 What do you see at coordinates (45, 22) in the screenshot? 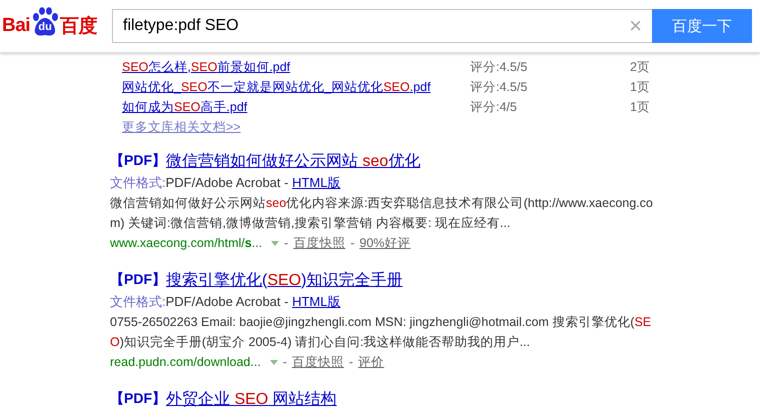
I see `paw-logo: du` at bounding box center [45, 22].